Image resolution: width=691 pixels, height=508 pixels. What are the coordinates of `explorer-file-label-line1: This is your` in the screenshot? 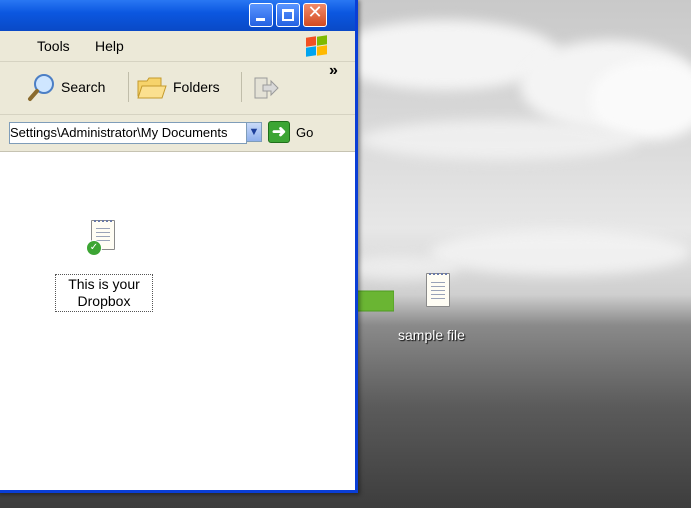 It's located at (104, 284).